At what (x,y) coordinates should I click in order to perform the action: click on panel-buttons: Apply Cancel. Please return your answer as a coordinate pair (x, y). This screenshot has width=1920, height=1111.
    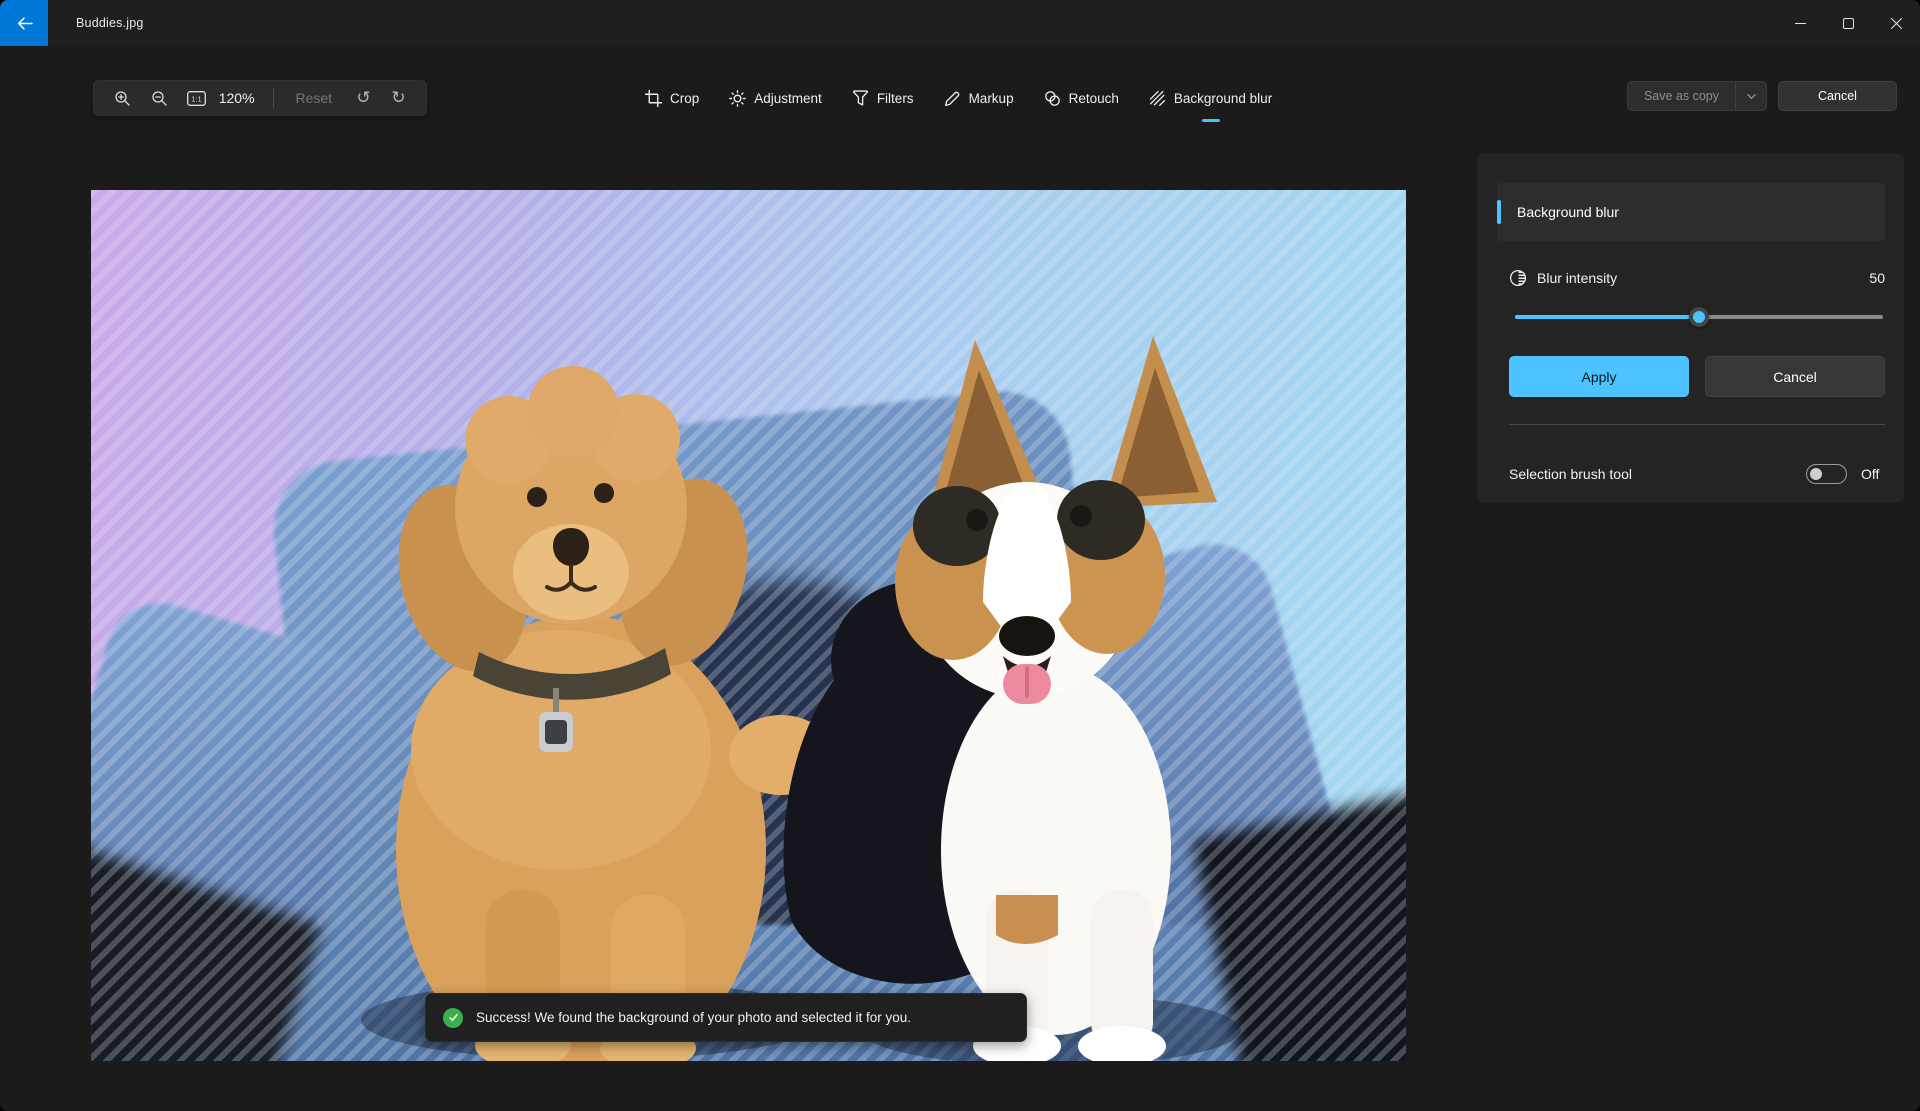
    Looking at the image, I should click on (1697, 376).